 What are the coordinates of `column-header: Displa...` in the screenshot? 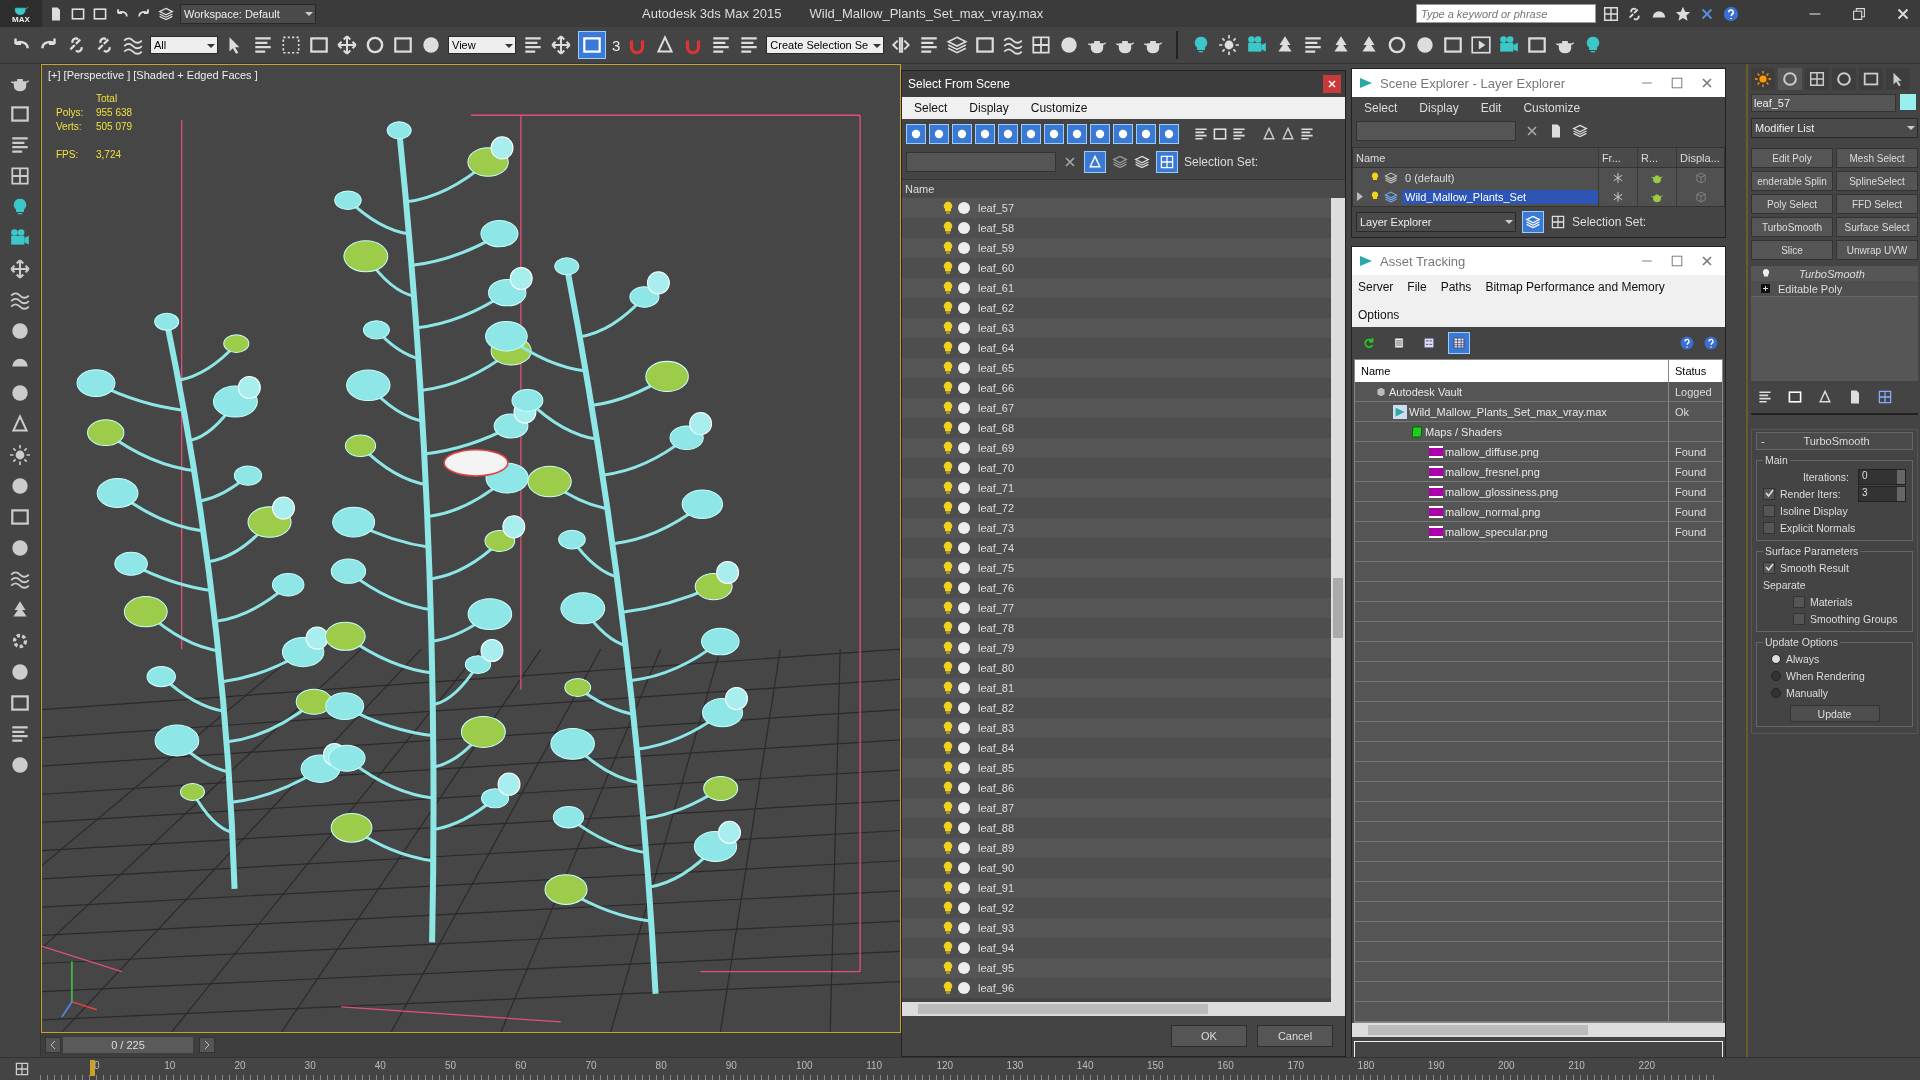 It's located at (1700, 157).